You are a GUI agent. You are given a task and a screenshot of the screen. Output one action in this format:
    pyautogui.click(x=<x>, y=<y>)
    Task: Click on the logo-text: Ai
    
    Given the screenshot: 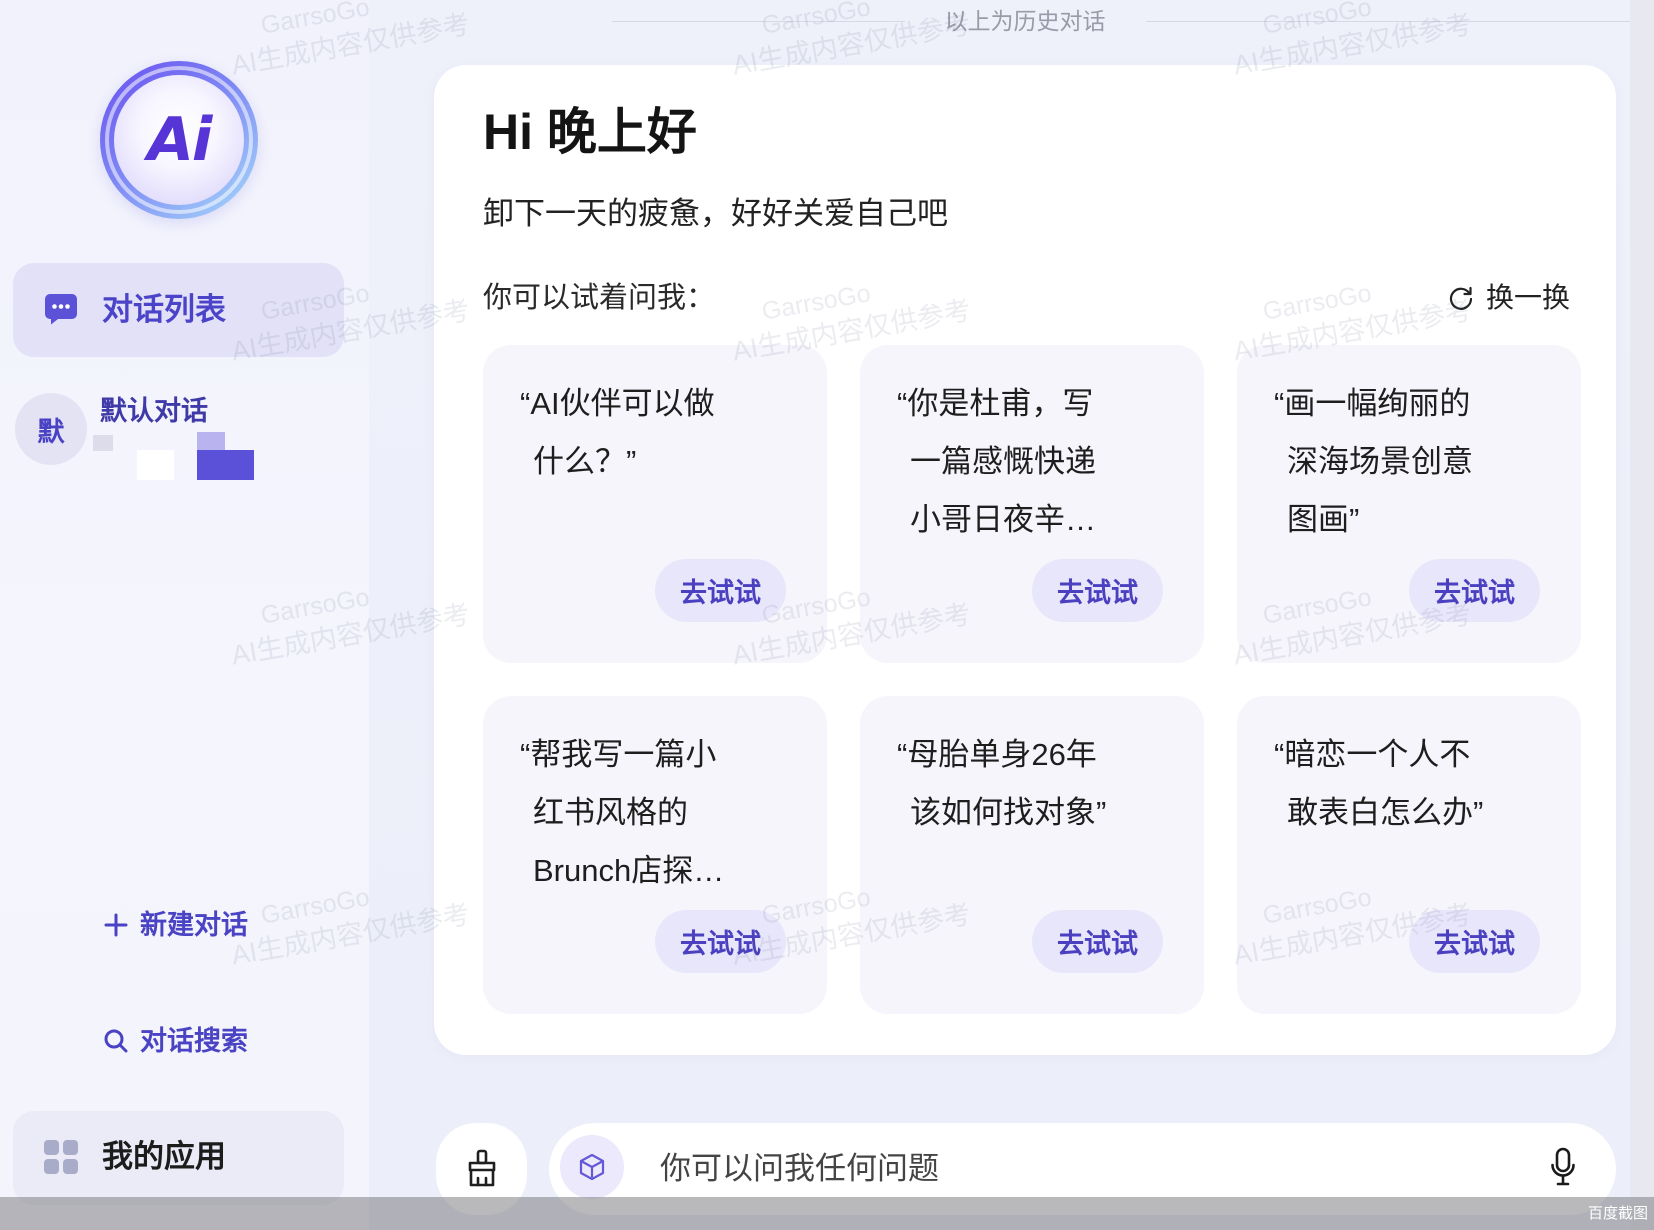 What is the action you would take?
    pyautogui.click(x=179, y=140)
    